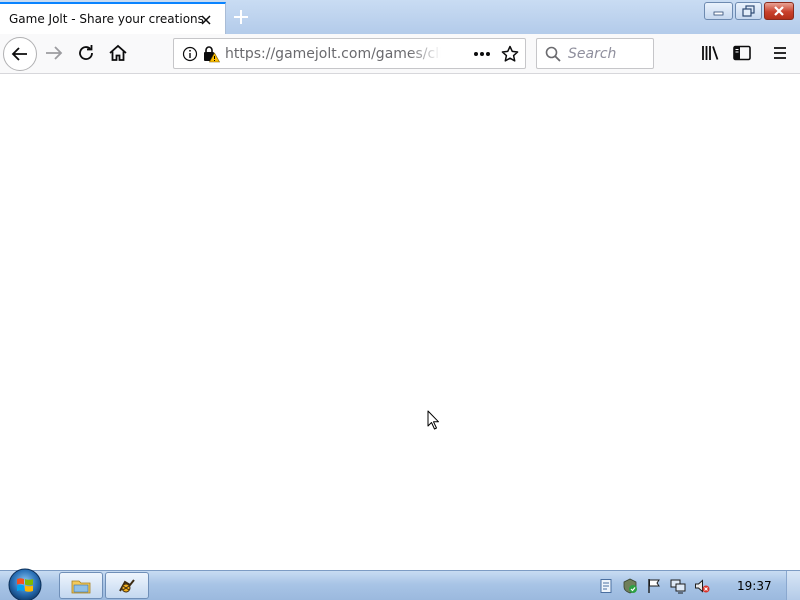 This screenshot has height=600, width=800. What do you see at coordinates (106, 19) in the screenshot?
I see `tab-title: Game Jolt - Share your creations` at bounding box center [106, 19].